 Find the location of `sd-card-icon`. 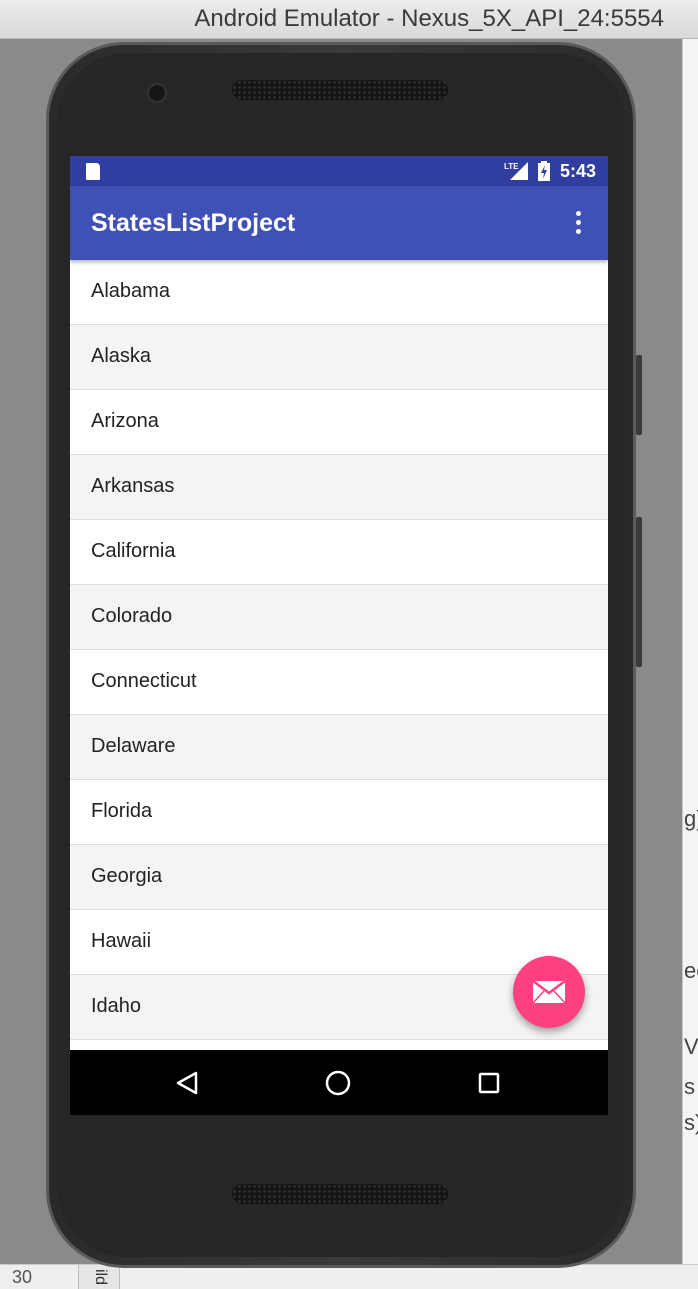

sd-card-icon is located at coordinates (93, 171).